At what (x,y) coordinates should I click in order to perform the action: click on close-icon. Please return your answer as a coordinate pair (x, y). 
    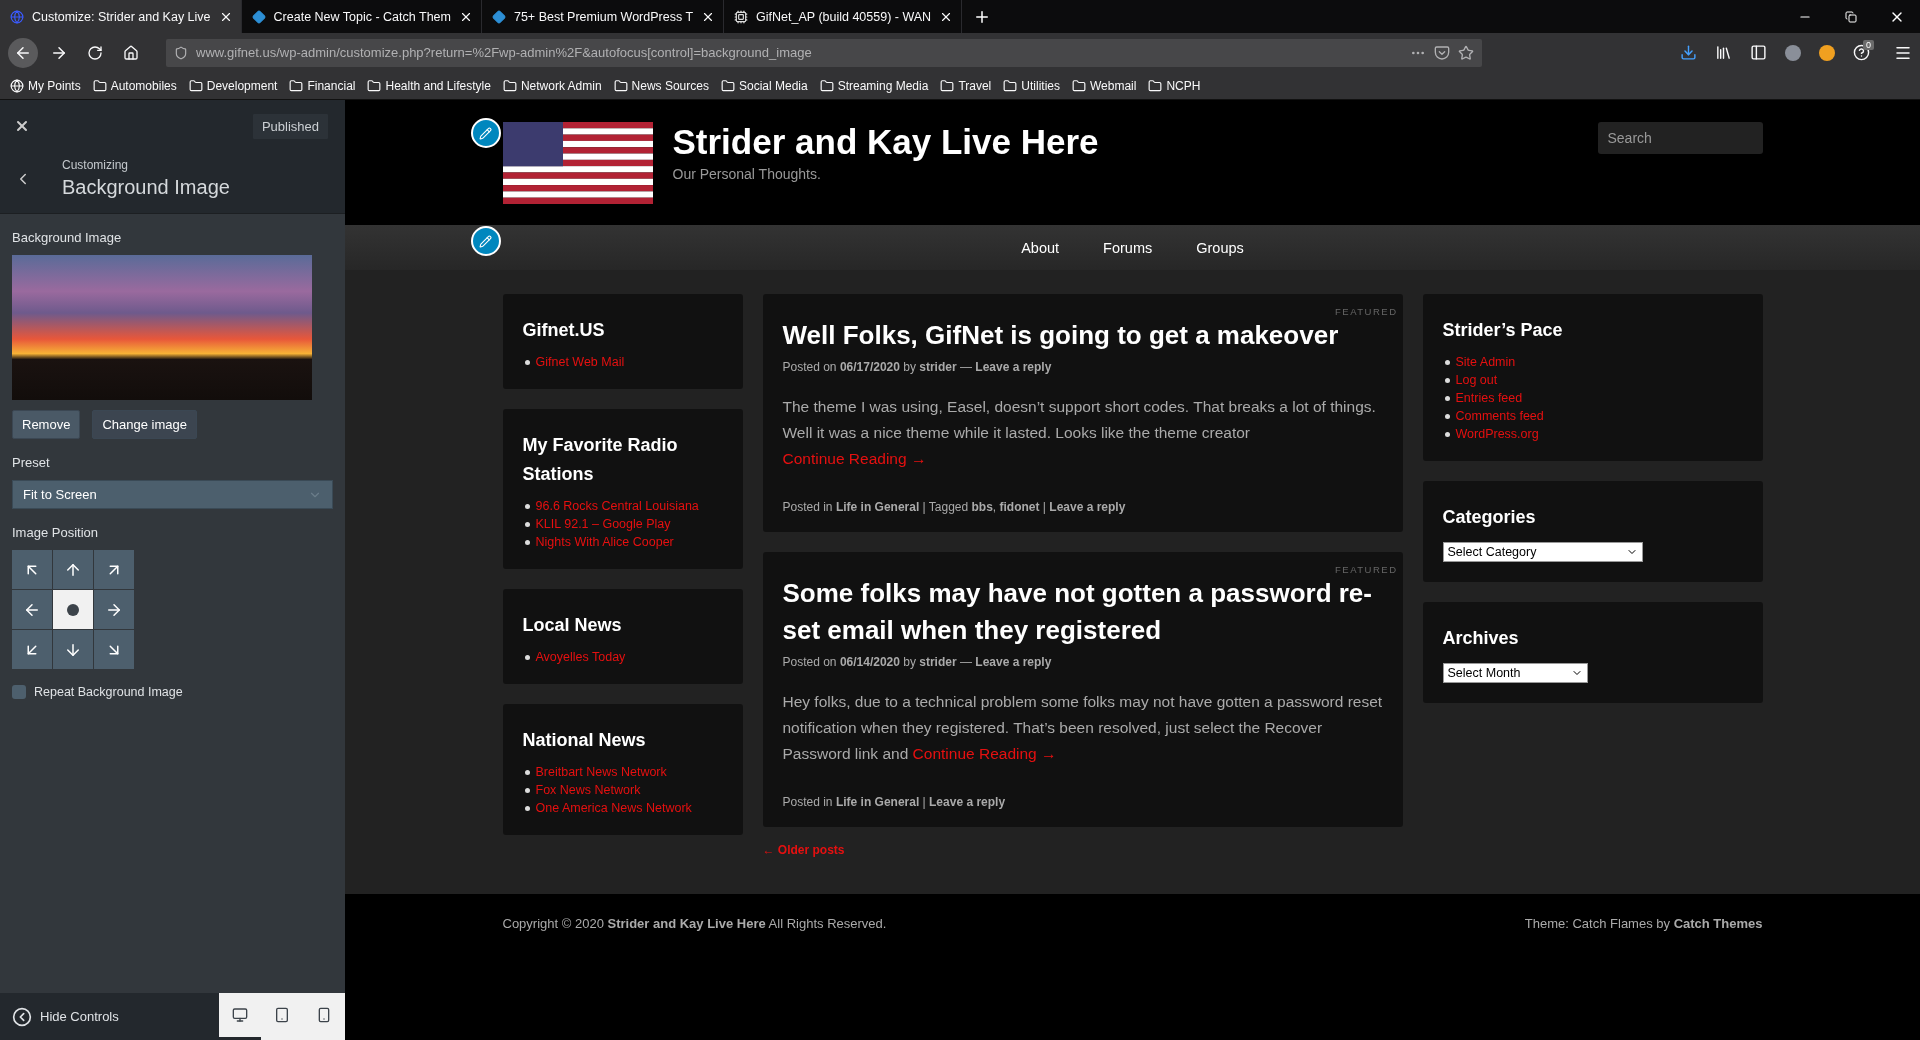
    Looking at the image, I should click on (22, 126).